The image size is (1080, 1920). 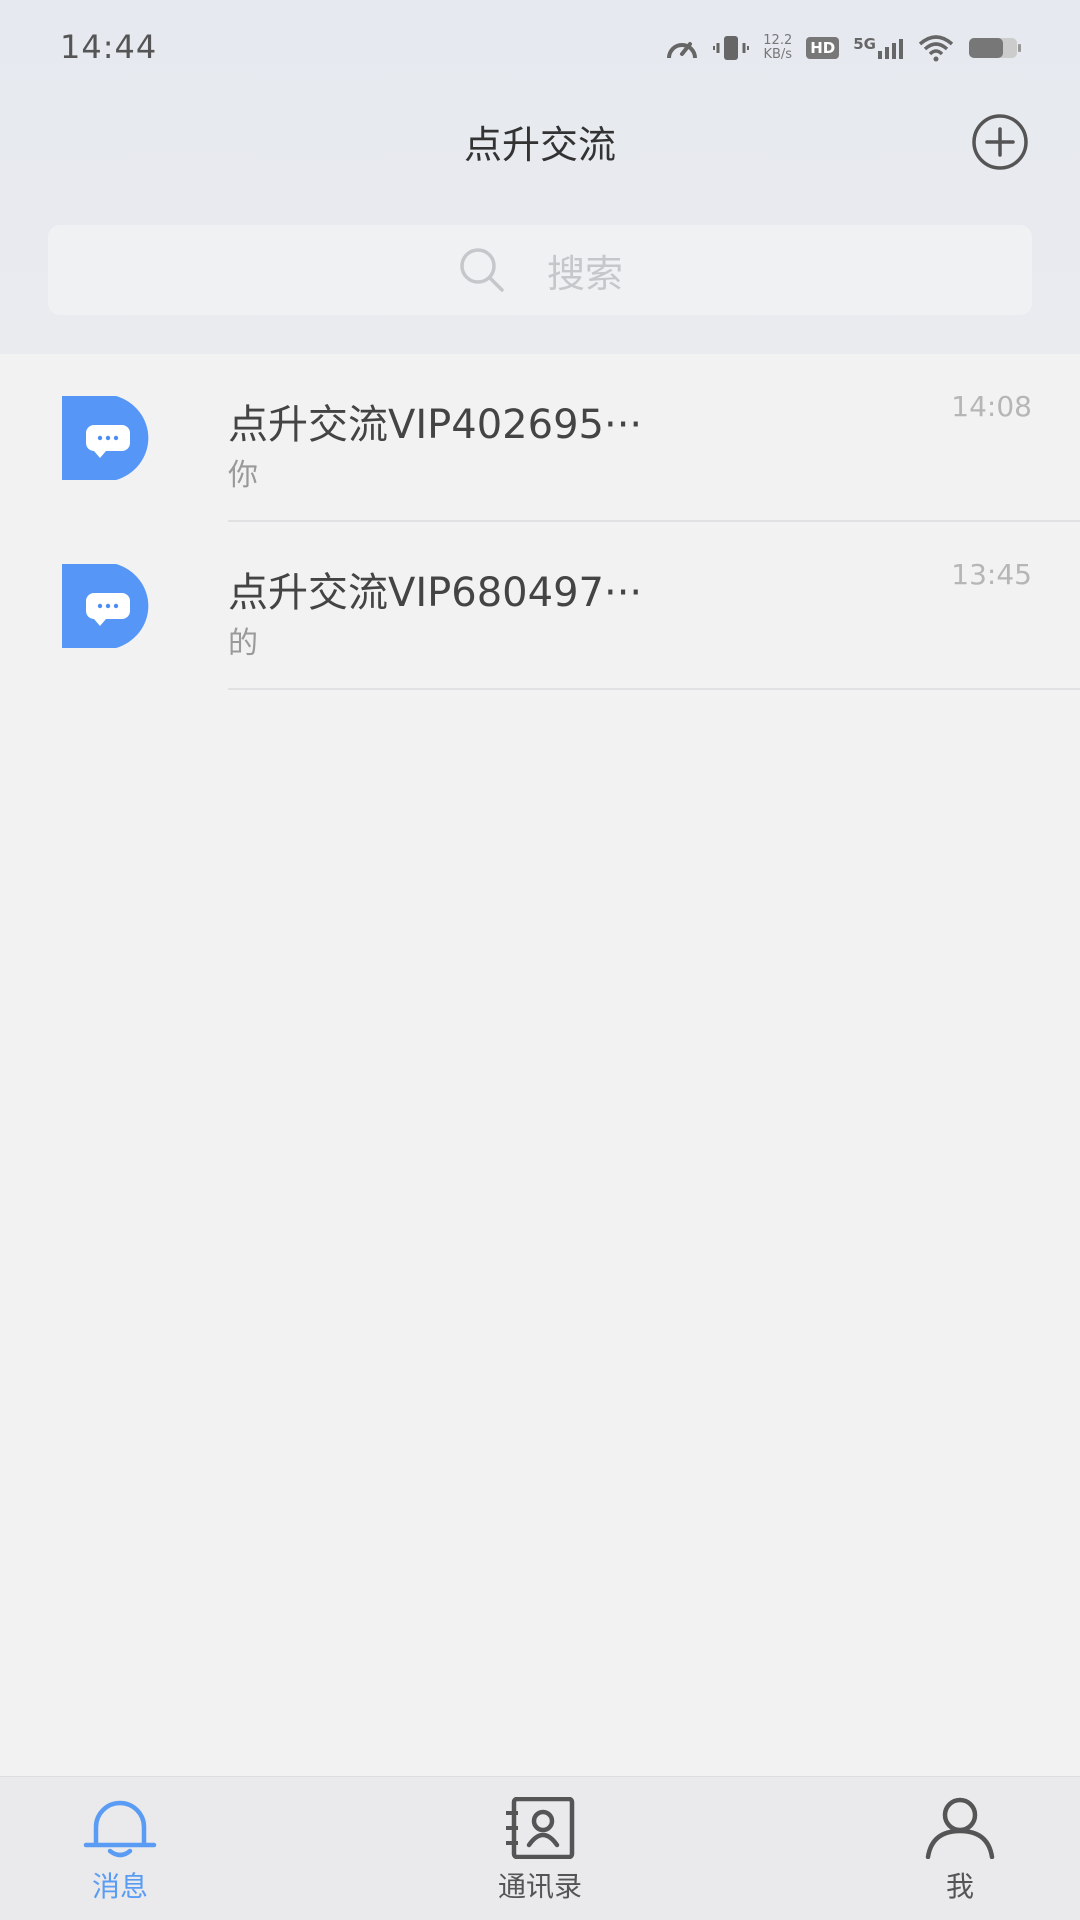 I want to click on tab-me: 我, so click(x=960, y=1848).